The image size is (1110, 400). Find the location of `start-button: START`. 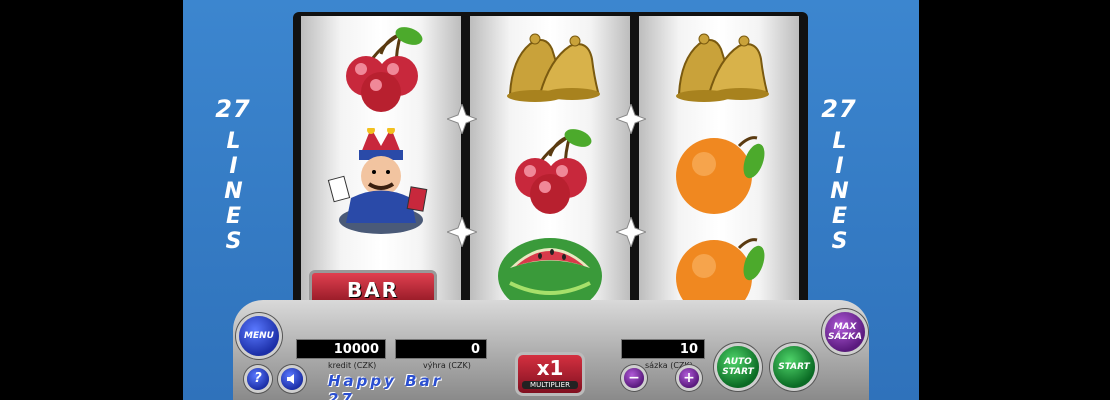

start-button: START is located at coordinates (794, 367).